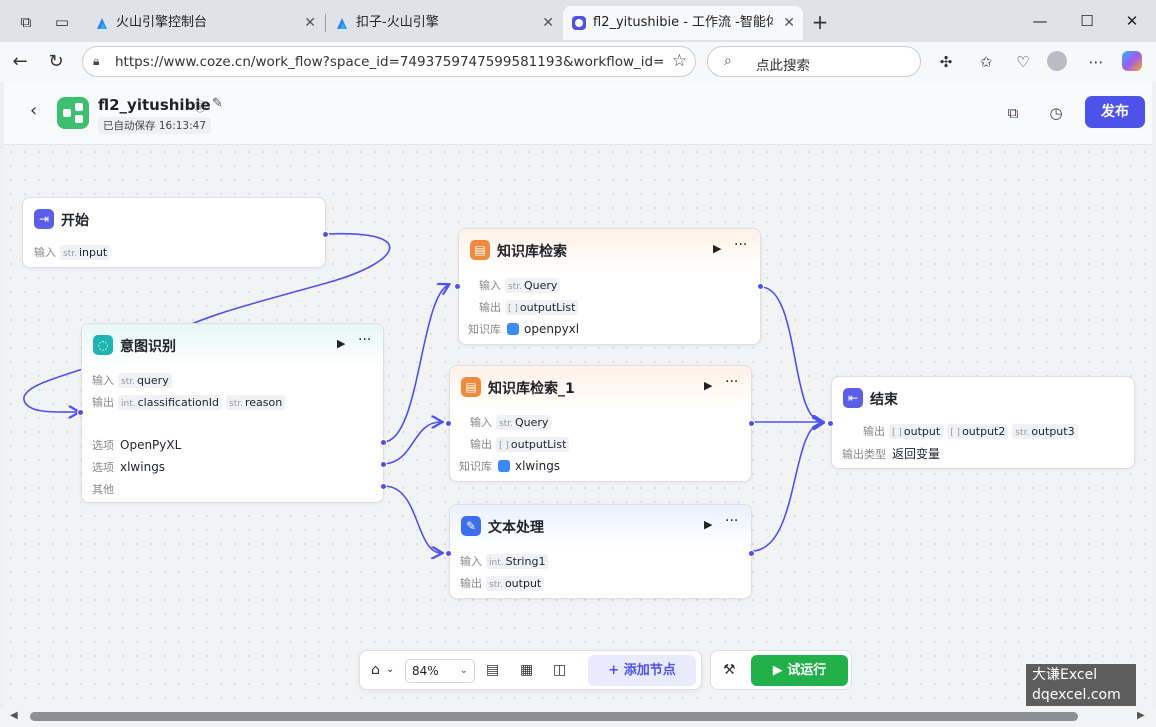 The width and height of the screenshot is (1156, 727). I want to click on test-run-button: ▶ 试运行, so click(799, 670).